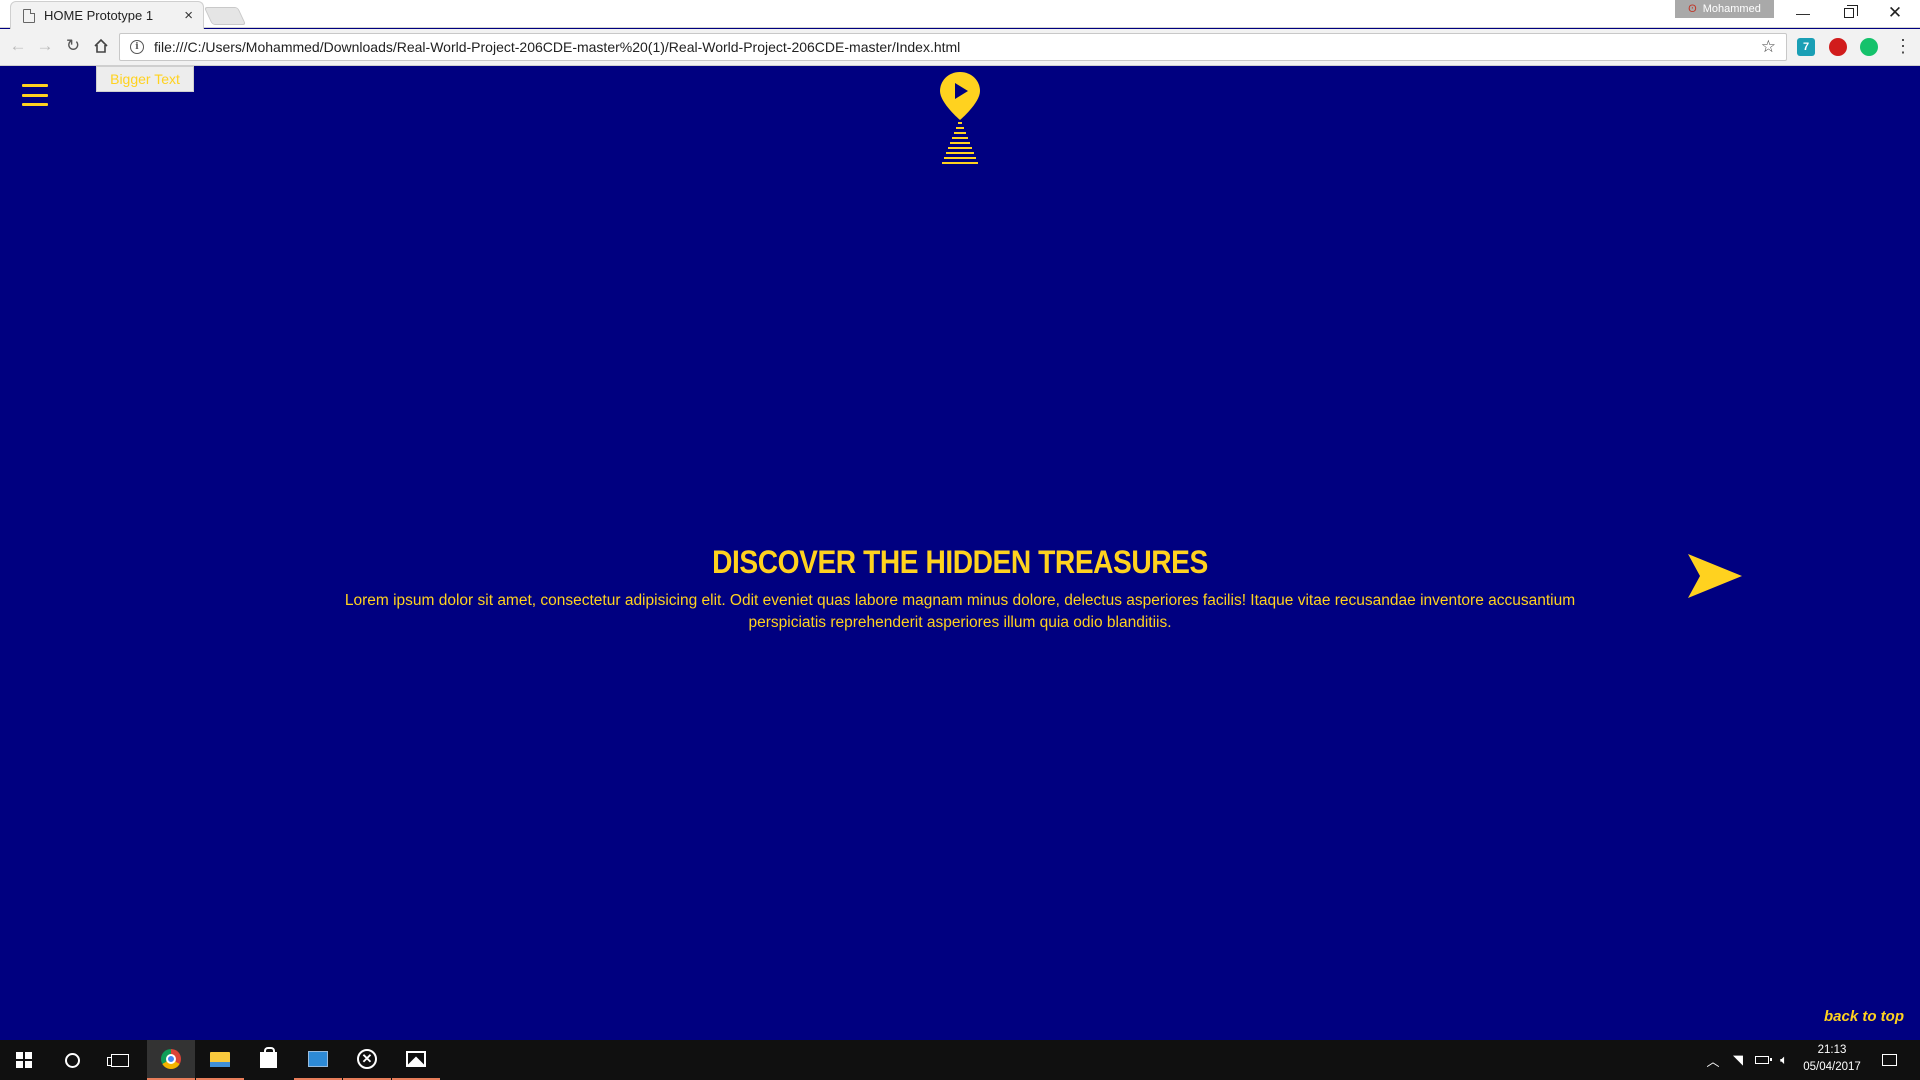 This screenshot has height=1080, width=1920. I want to click on restore-button, so click(1849, 13).